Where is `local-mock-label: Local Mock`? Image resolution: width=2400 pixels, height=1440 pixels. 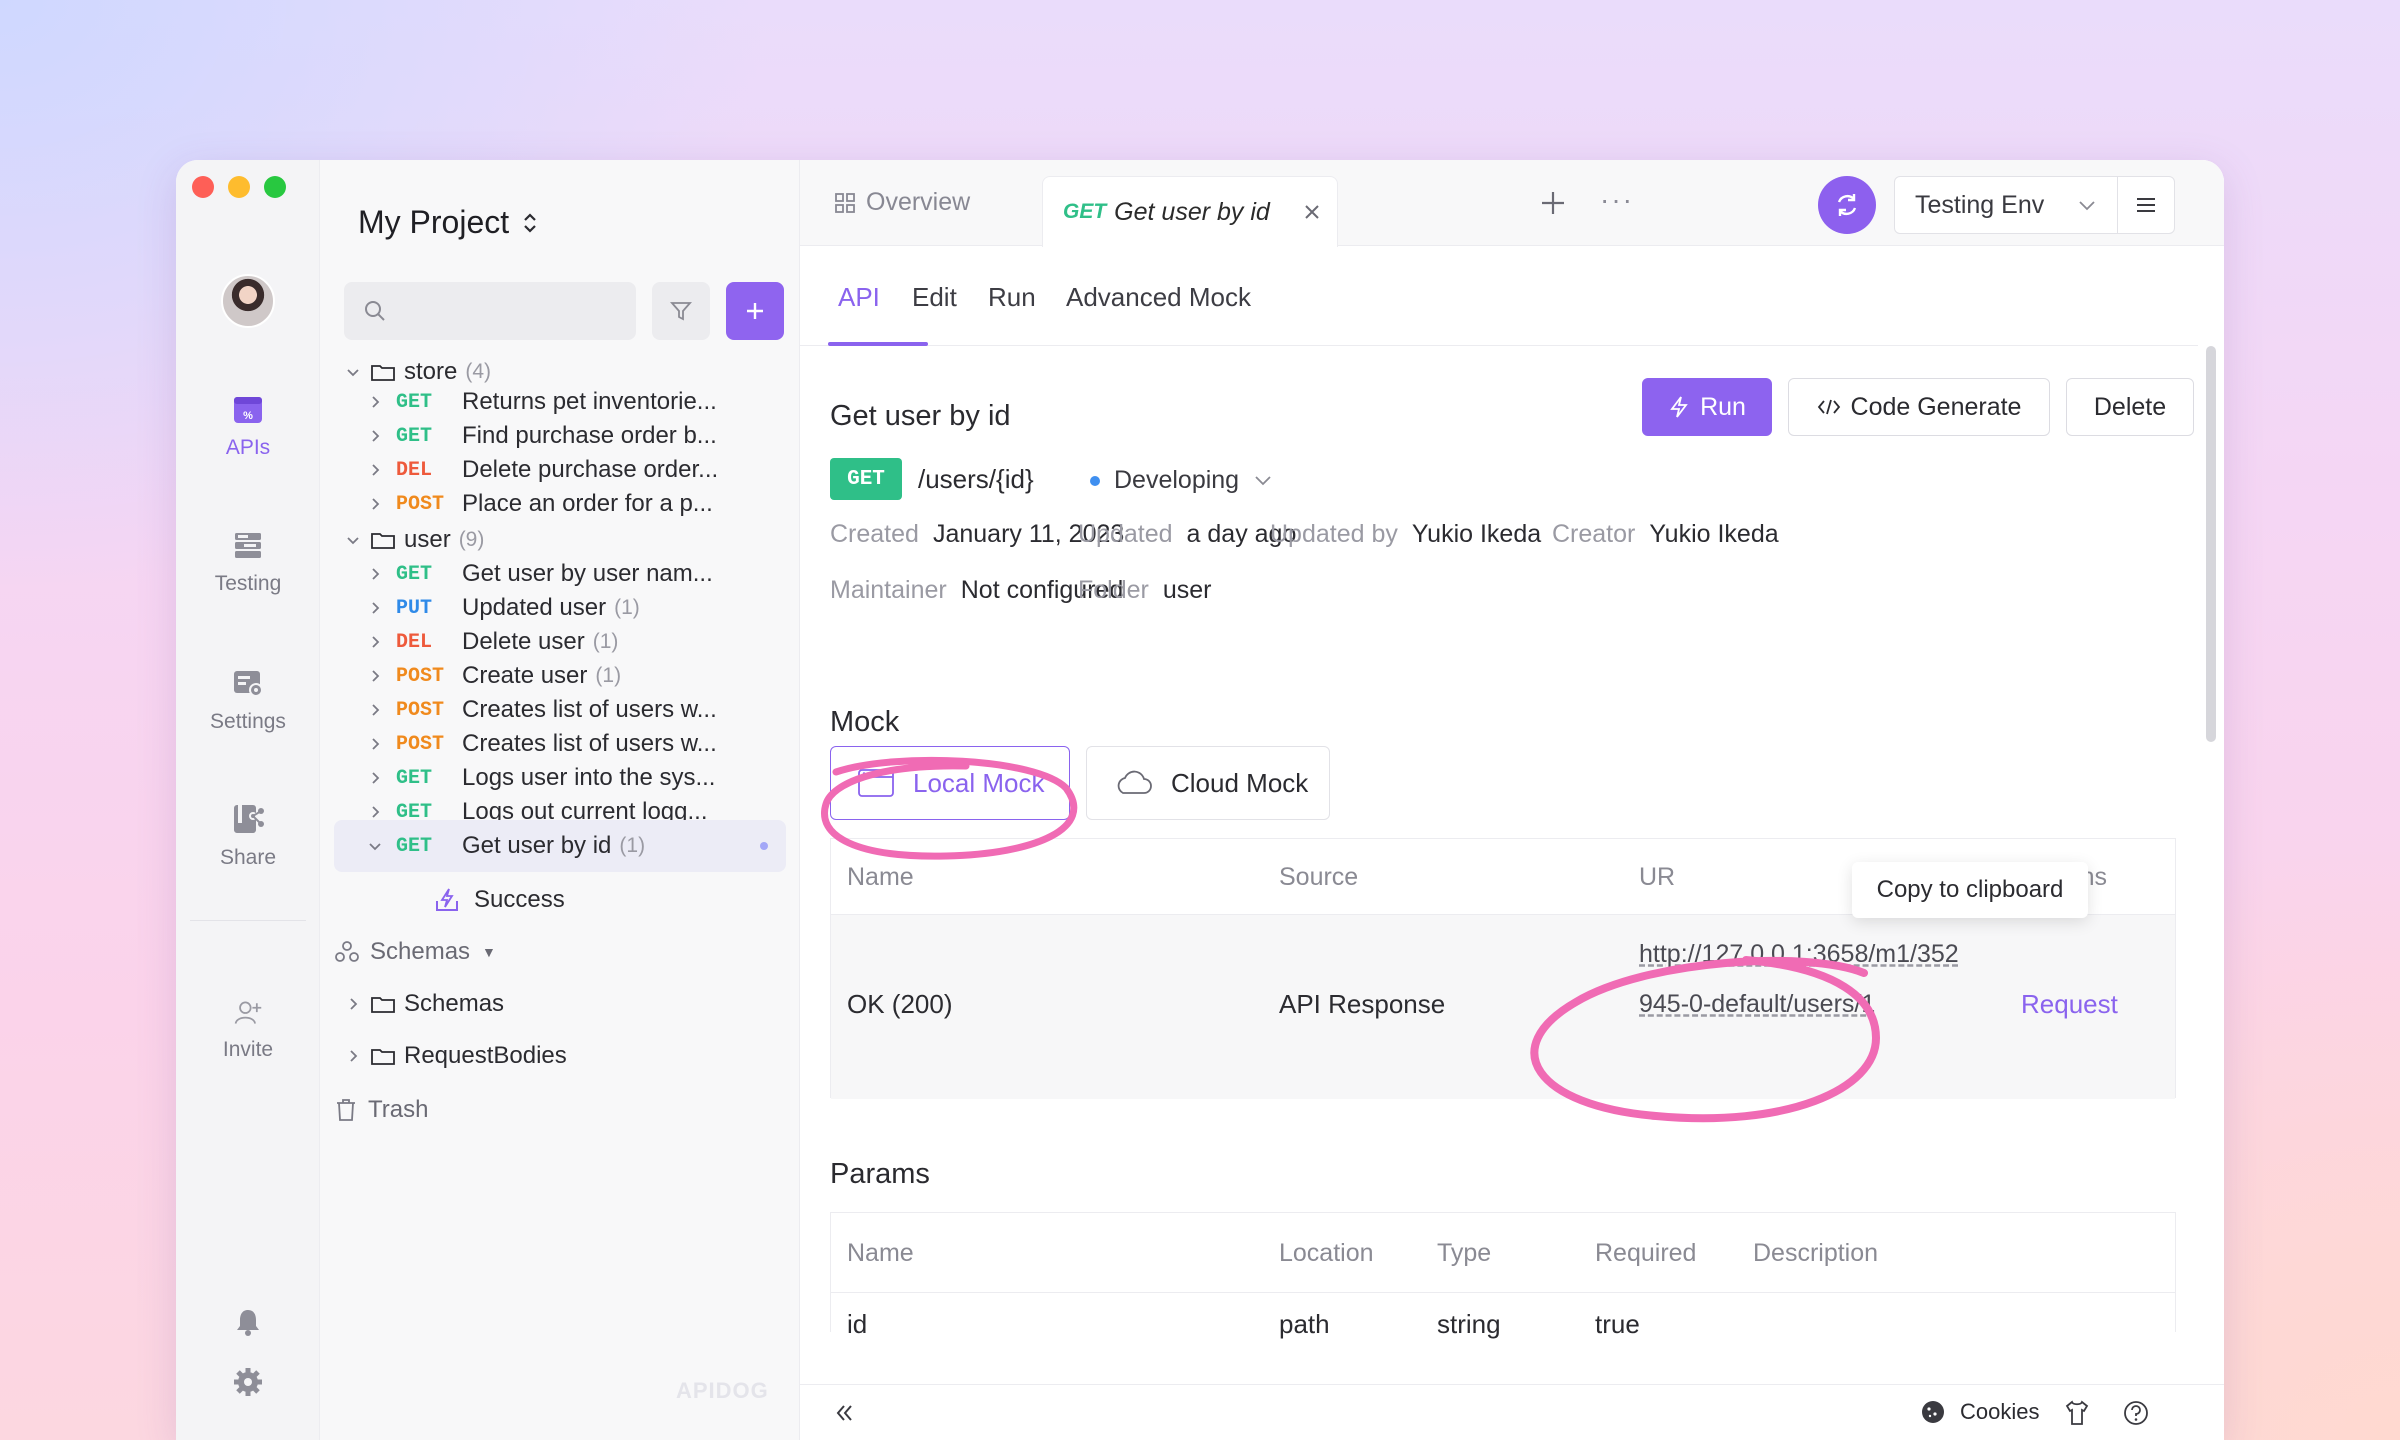 local-mock-label: Local Mock is located at coordinates (979, 782).